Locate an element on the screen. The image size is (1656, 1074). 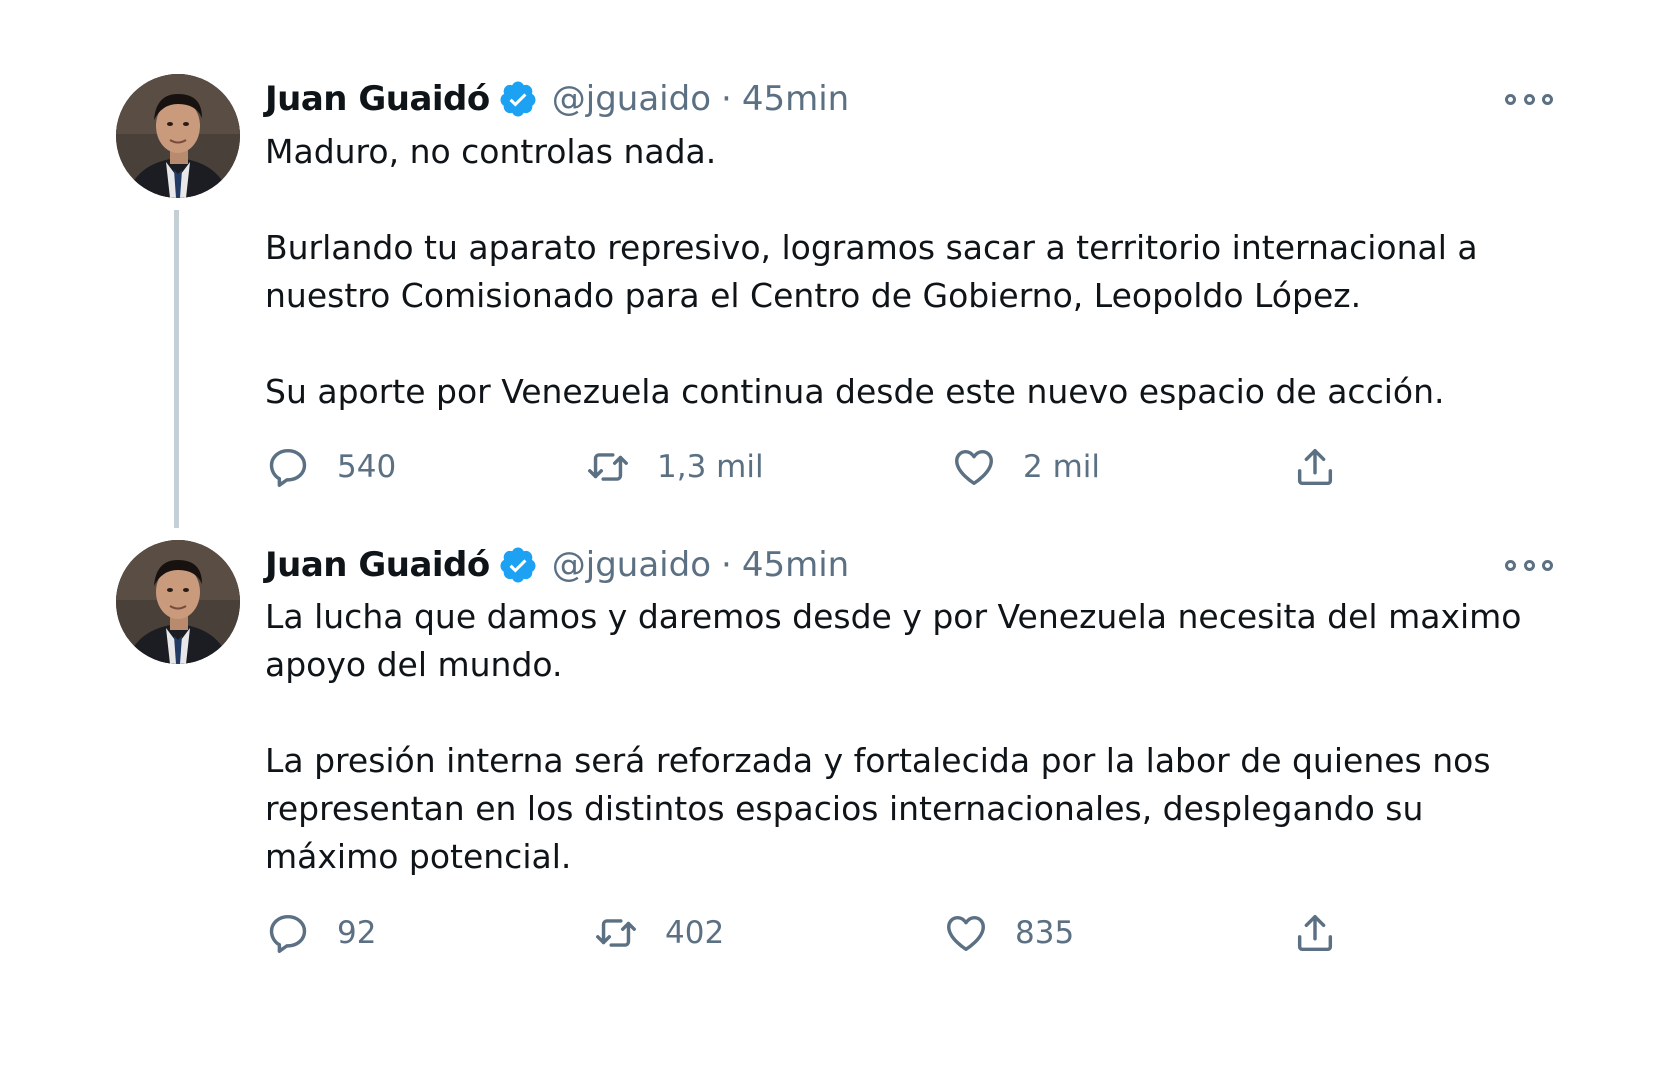
thread-connector-line is located at coordinates (176, 369).